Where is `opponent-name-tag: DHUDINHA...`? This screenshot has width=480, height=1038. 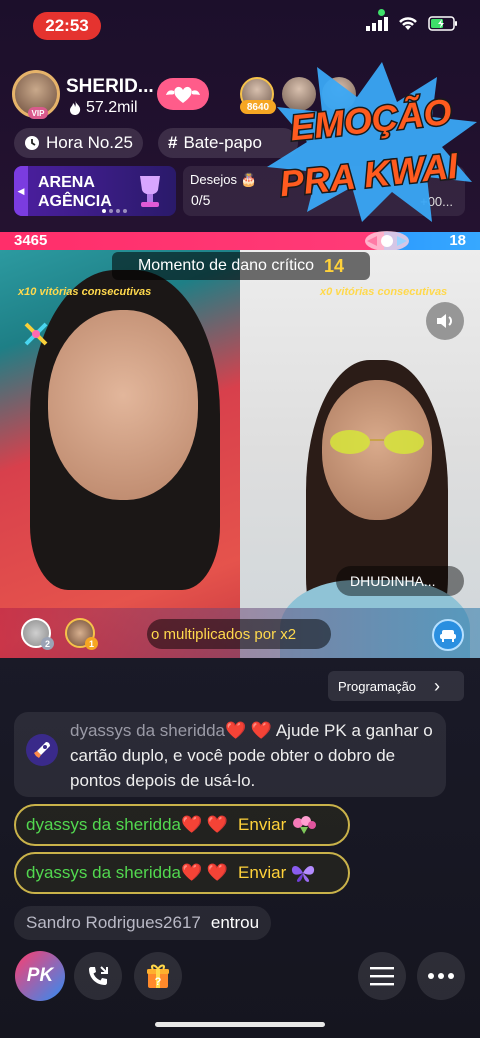 opponent-name-tag: DHUDINHA... is located at coordinates (400, 581).